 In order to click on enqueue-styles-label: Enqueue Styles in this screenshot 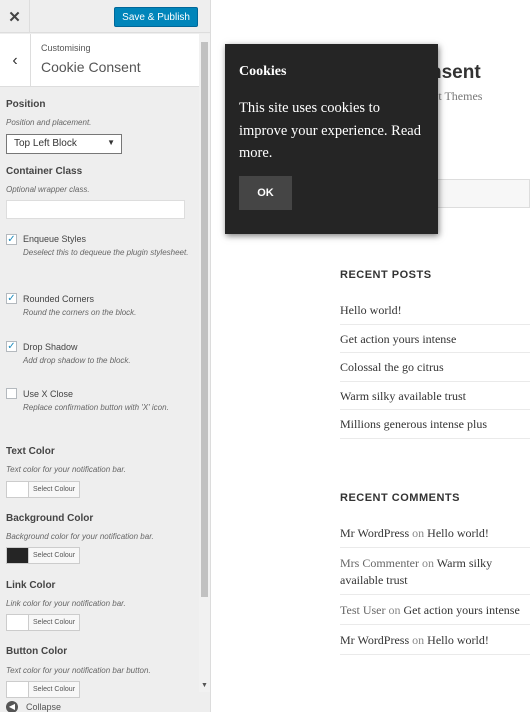, I will do `click(55, 239)`.